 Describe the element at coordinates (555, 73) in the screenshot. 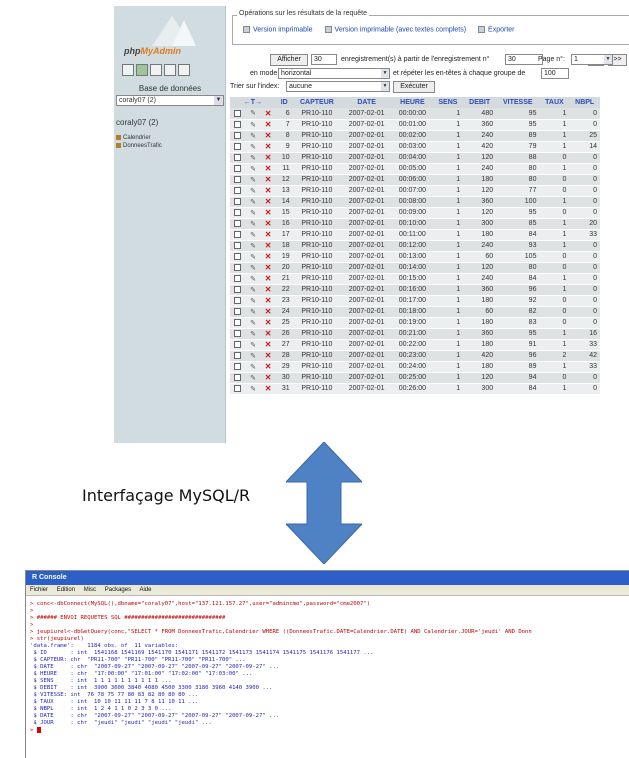

I see `repeat-headers-input: 100` at that location.